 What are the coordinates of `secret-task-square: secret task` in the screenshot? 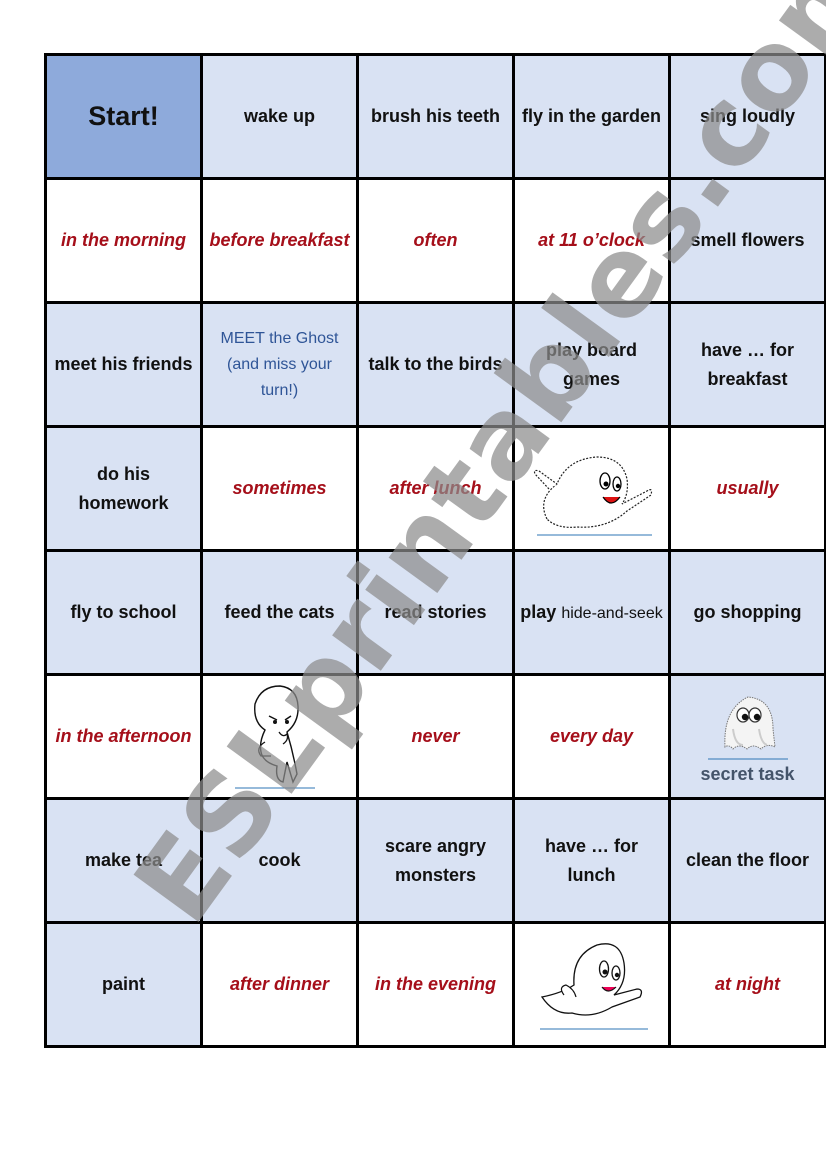 It's located at (747, 736).